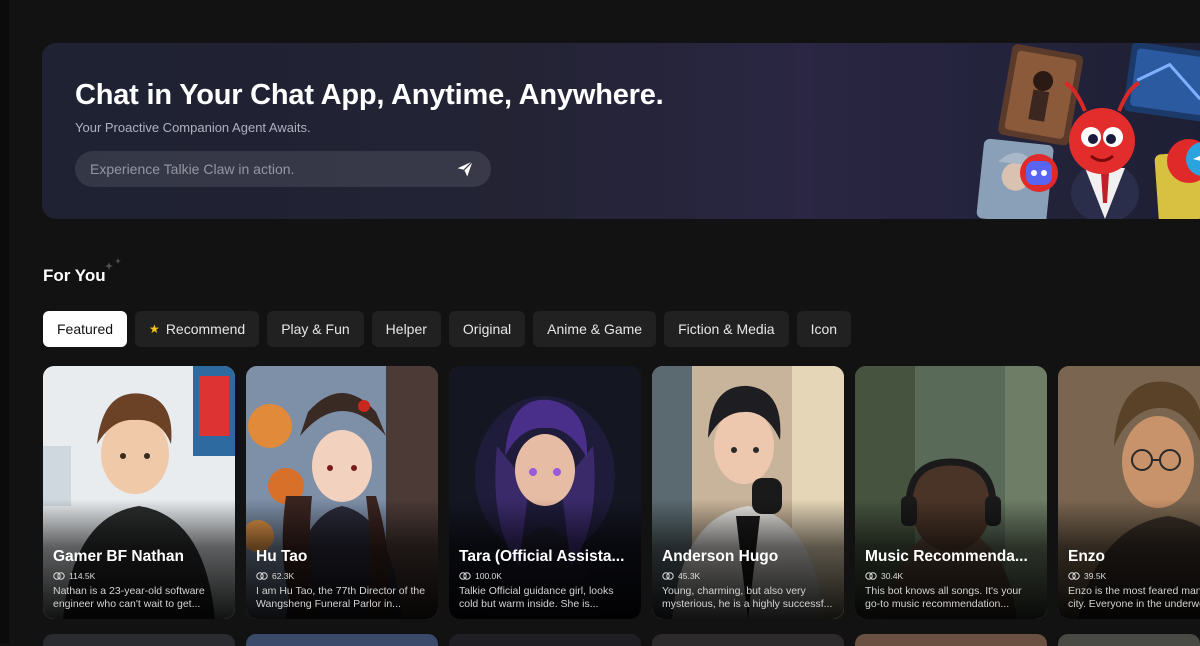 The width and height of the screenshot is (1200, 646). What do you see at coordinates (118, 556) in the screenshot?
I see `card-name: Gamer BF Nathan` at bounding box center [118, 556].